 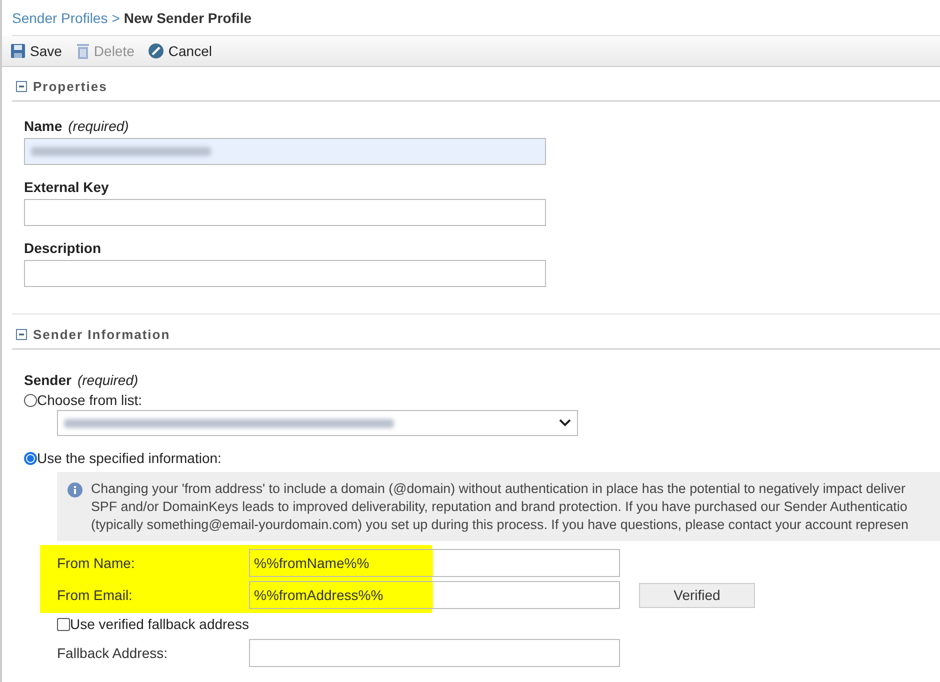 I want to click on verified-button: Verified, so click(x=697, y=595).